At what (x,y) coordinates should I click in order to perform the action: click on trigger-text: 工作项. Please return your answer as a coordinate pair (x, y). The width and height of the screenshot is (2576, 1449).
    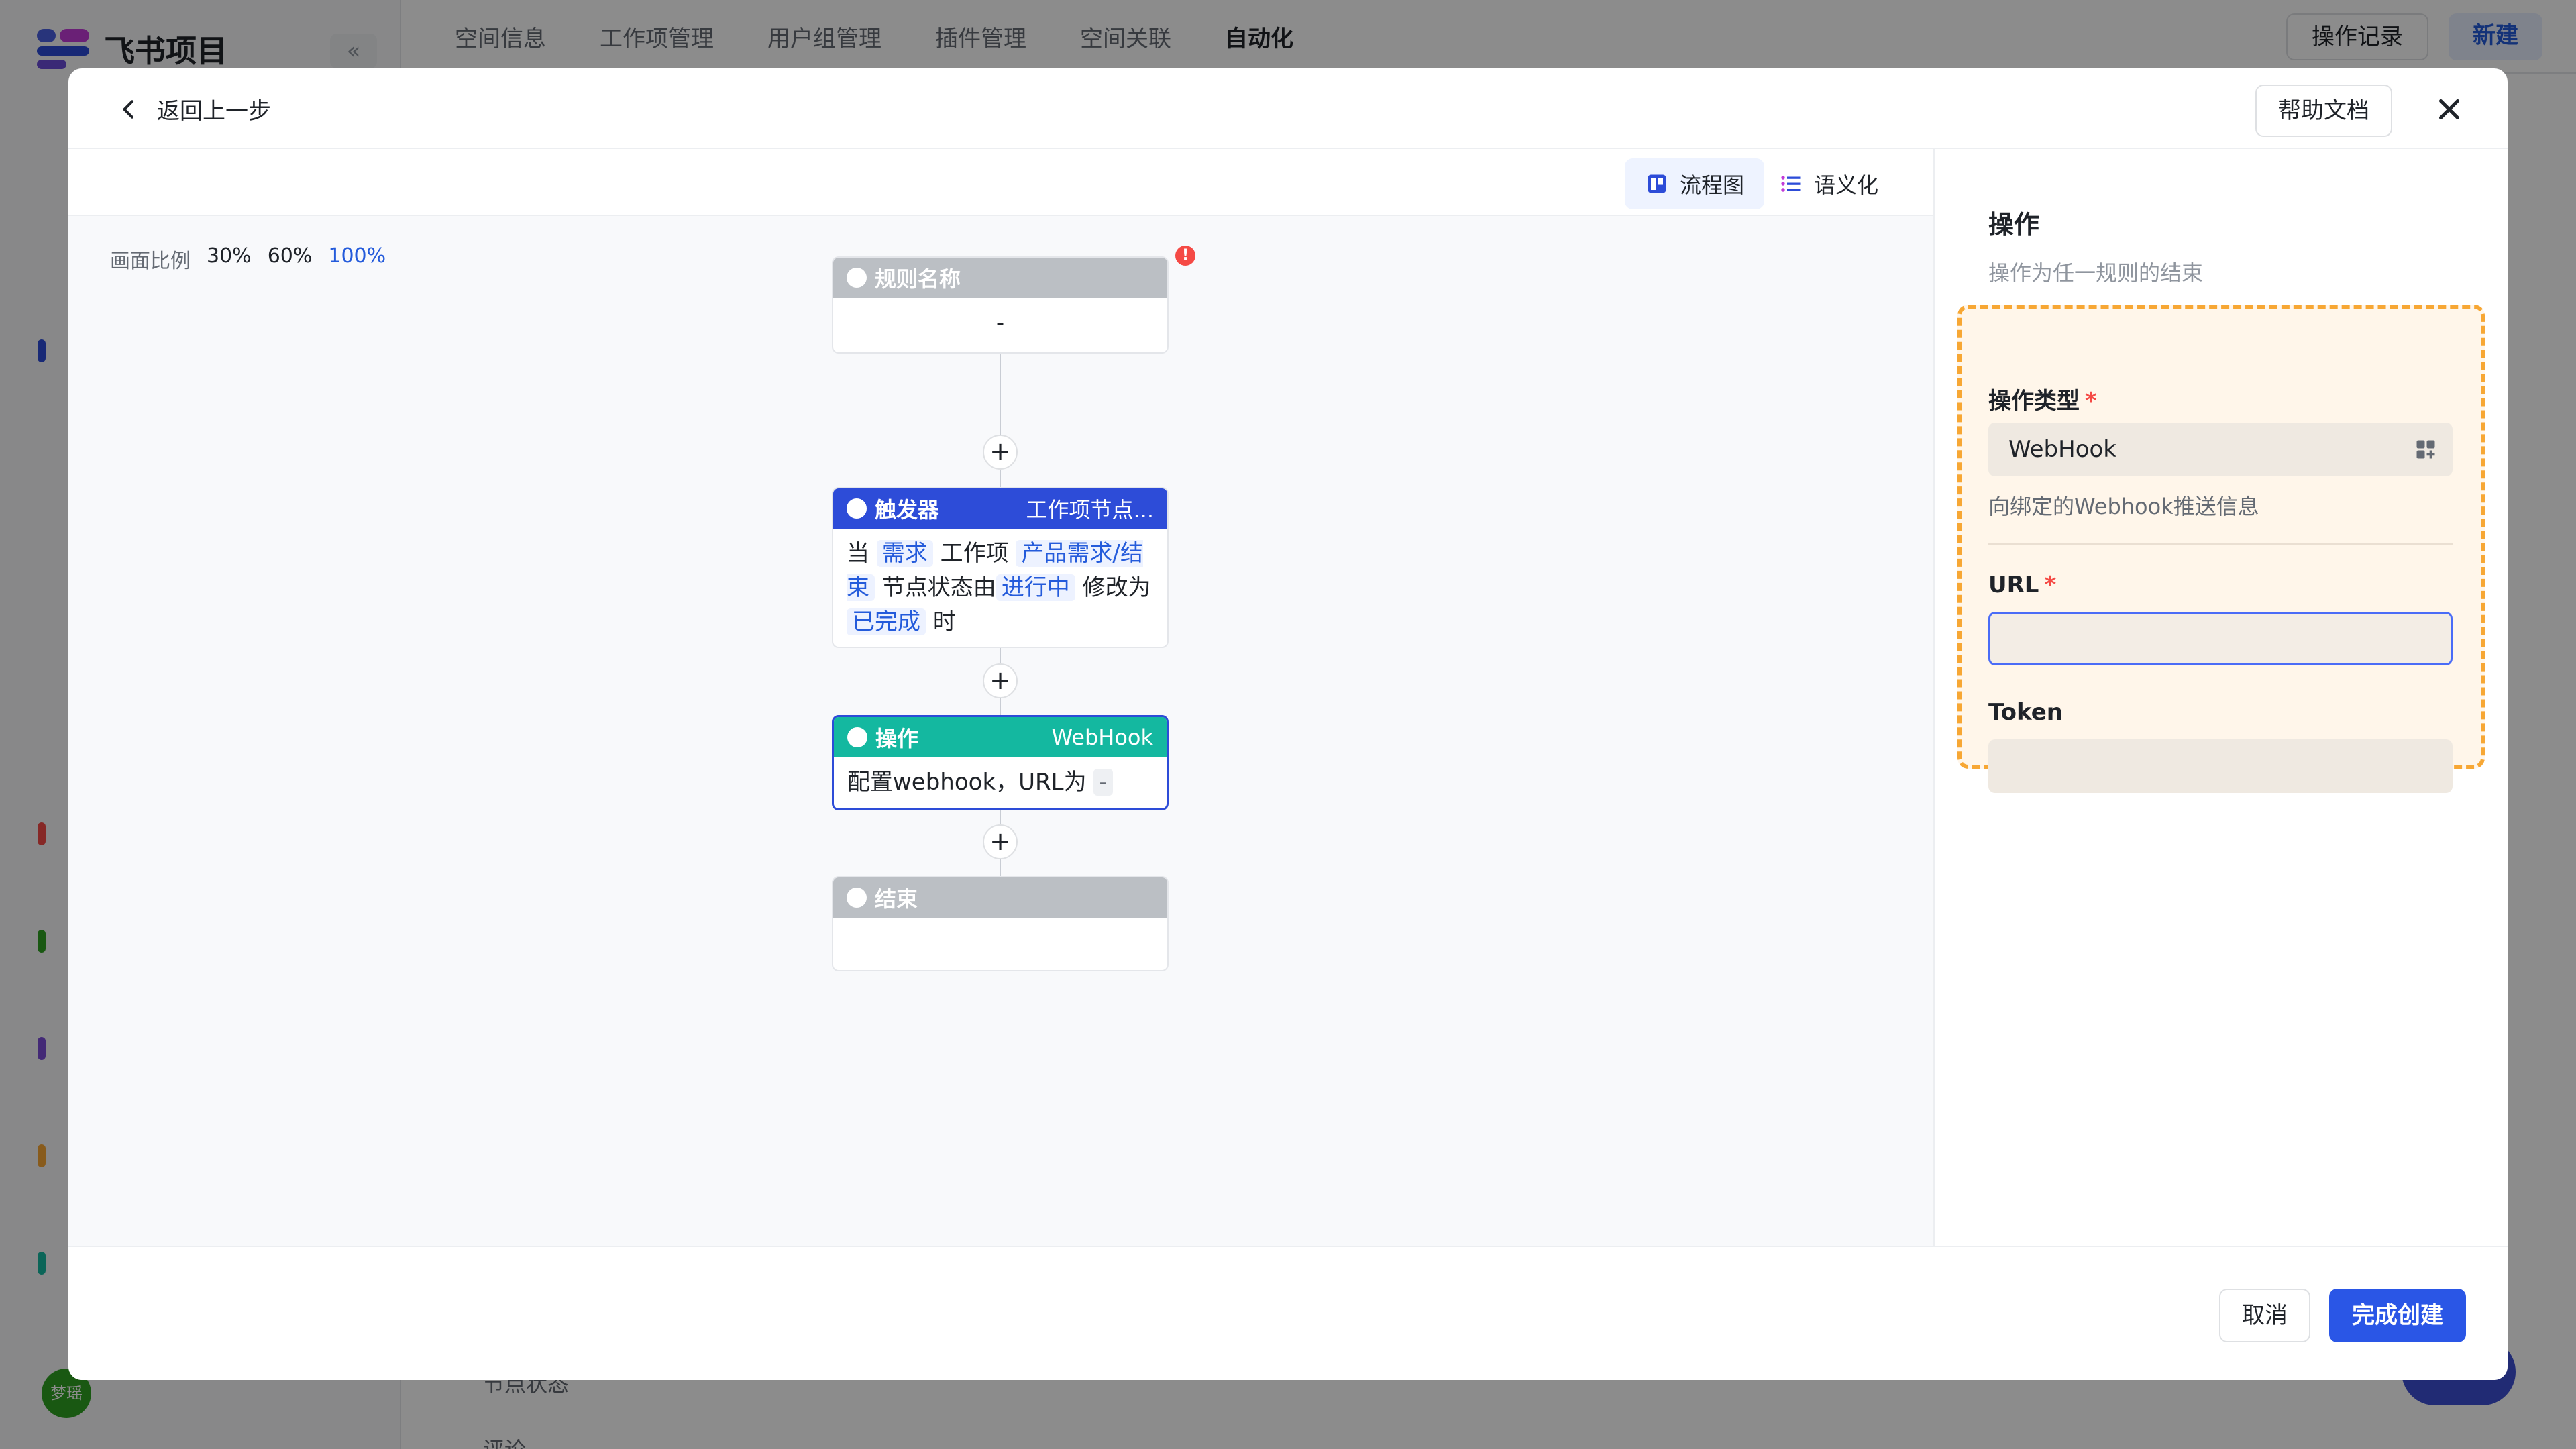
    Looking at the image, I should click on (974, 553).